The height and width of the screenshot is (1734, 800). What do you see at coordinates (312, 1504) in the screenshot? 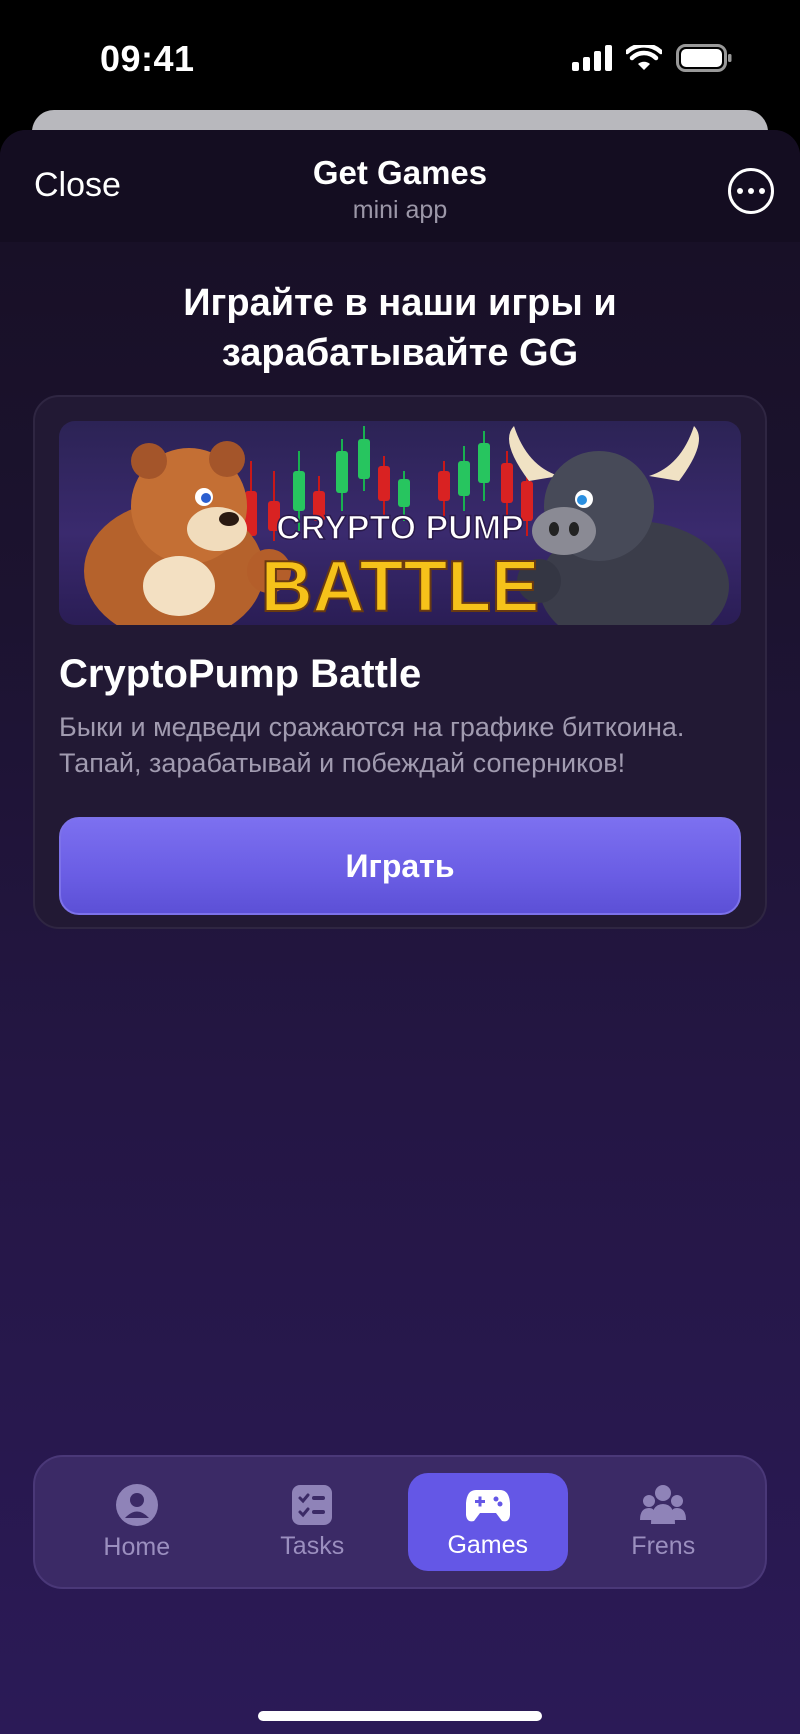
I see `tasks-icon` at bounding box center [312, 1504].